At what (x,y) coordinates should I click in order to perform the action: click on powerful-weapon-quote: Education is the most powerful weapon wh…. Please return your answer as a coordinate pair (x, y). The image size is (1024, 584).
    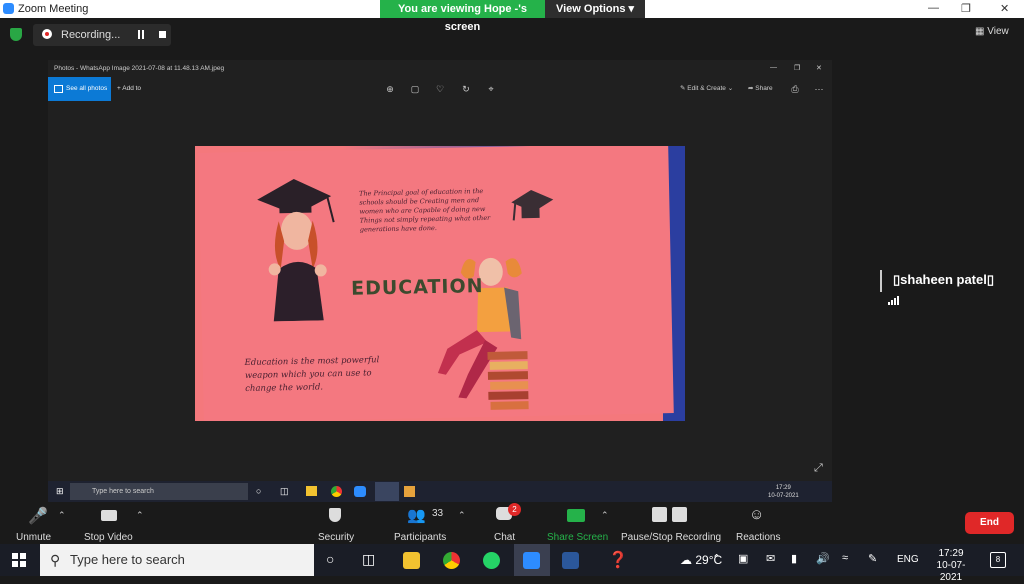
    Looking at the image, I should click on (312, 375).